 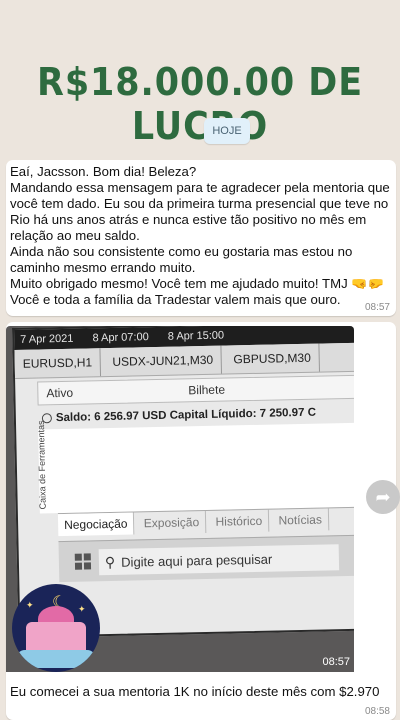 I want to click on tab-exposicao: Exposição, so click(x=172, y=522).